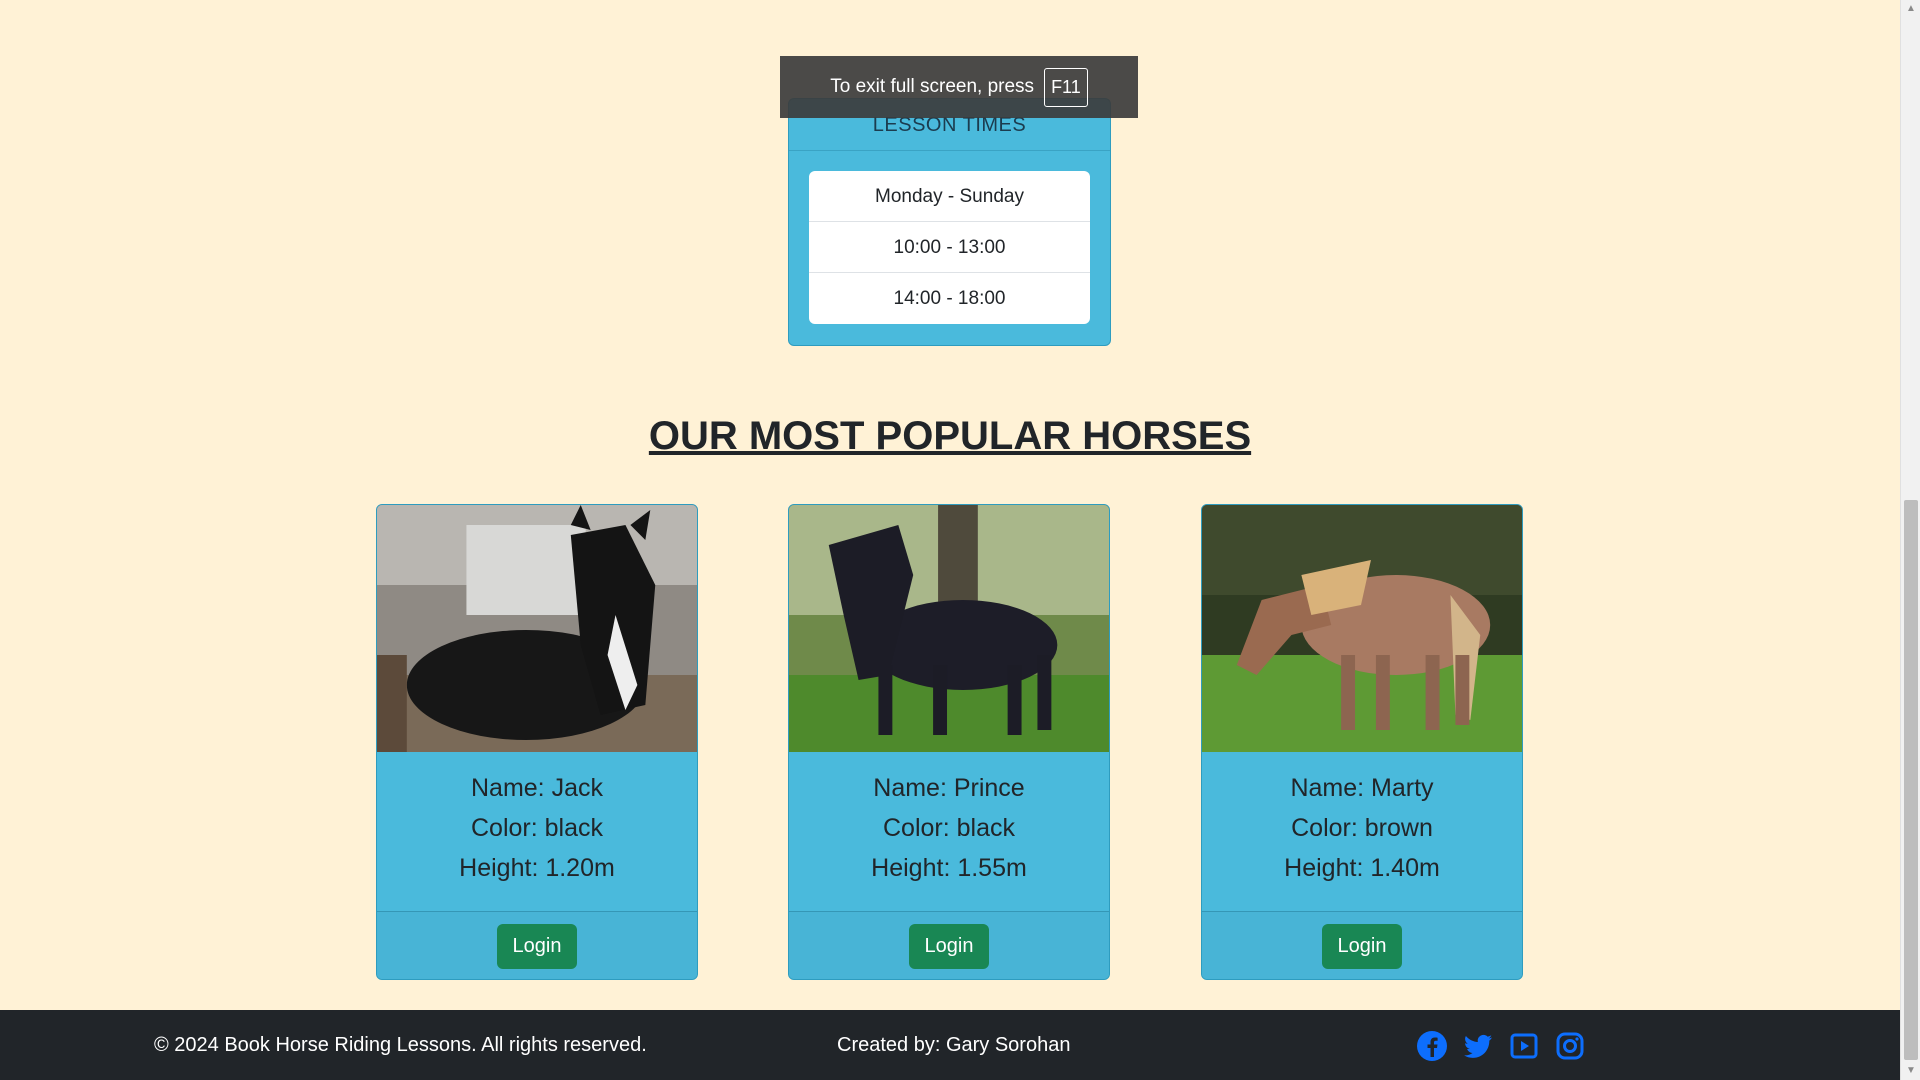 The height and width of the screenshot is (1080, 1920). What do you see at coordinates (949, 196) in the screenshot?
I see `lesson-times-days: Monday - Sunday` at bounding box center [949, 196].